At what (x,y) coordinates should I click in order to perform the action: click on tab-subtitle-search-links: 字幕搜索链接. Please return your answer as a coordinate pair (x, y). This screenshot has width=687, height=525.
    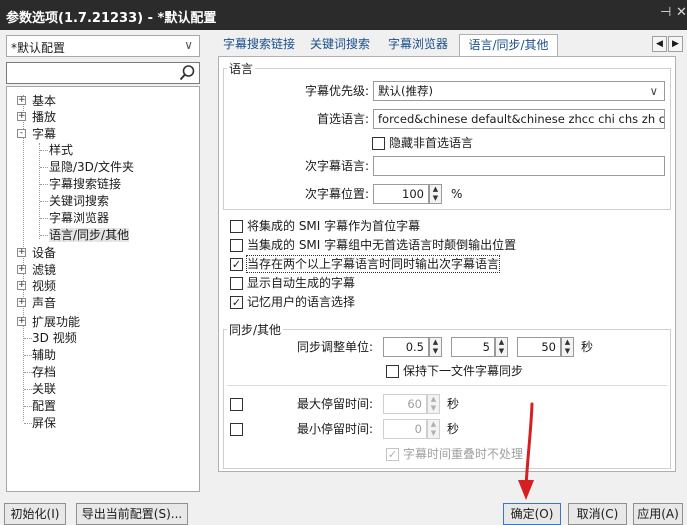
    Looking at the image, I should click on (259, 45).